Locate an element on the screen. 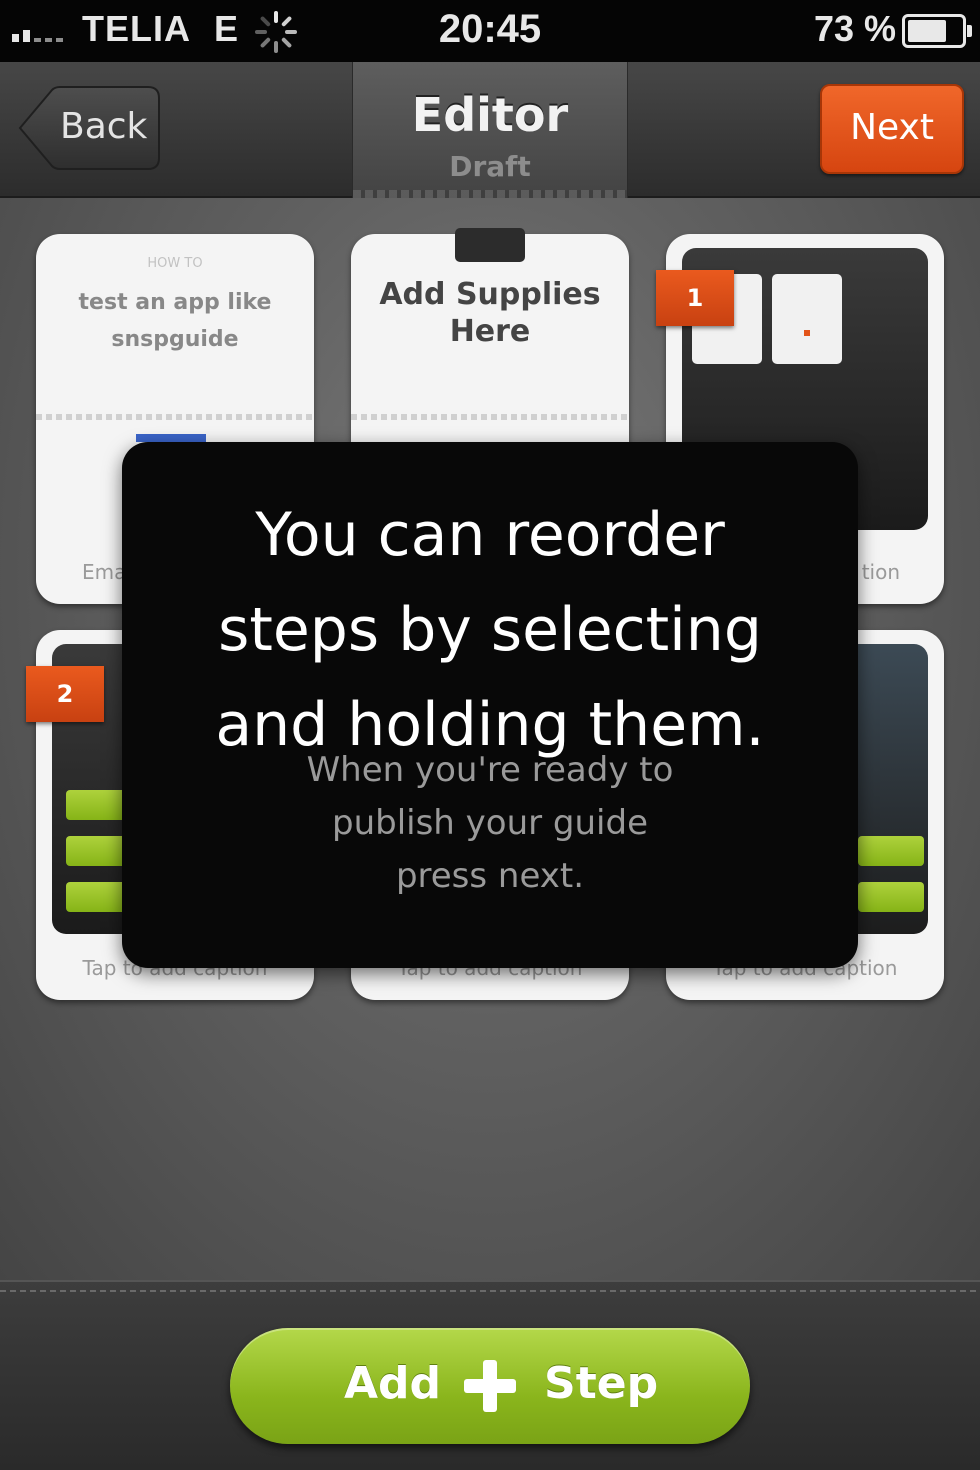 The width and height of the screenshot is (980, 1470). bottom-toolbar: Add Step is located at coordinates (490, 1375).